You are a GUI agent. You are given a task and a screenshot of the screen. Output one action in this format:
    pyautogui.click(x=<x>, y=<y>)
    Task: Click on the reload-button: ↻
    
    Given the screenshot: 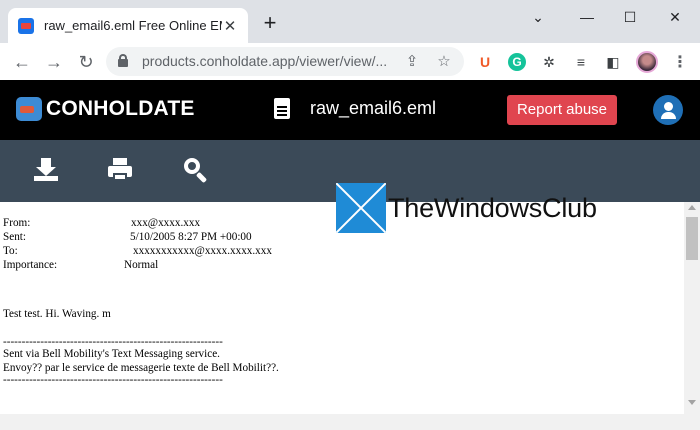 What is the action you would take?
    pyautogui.click(x=86, y=62)
    